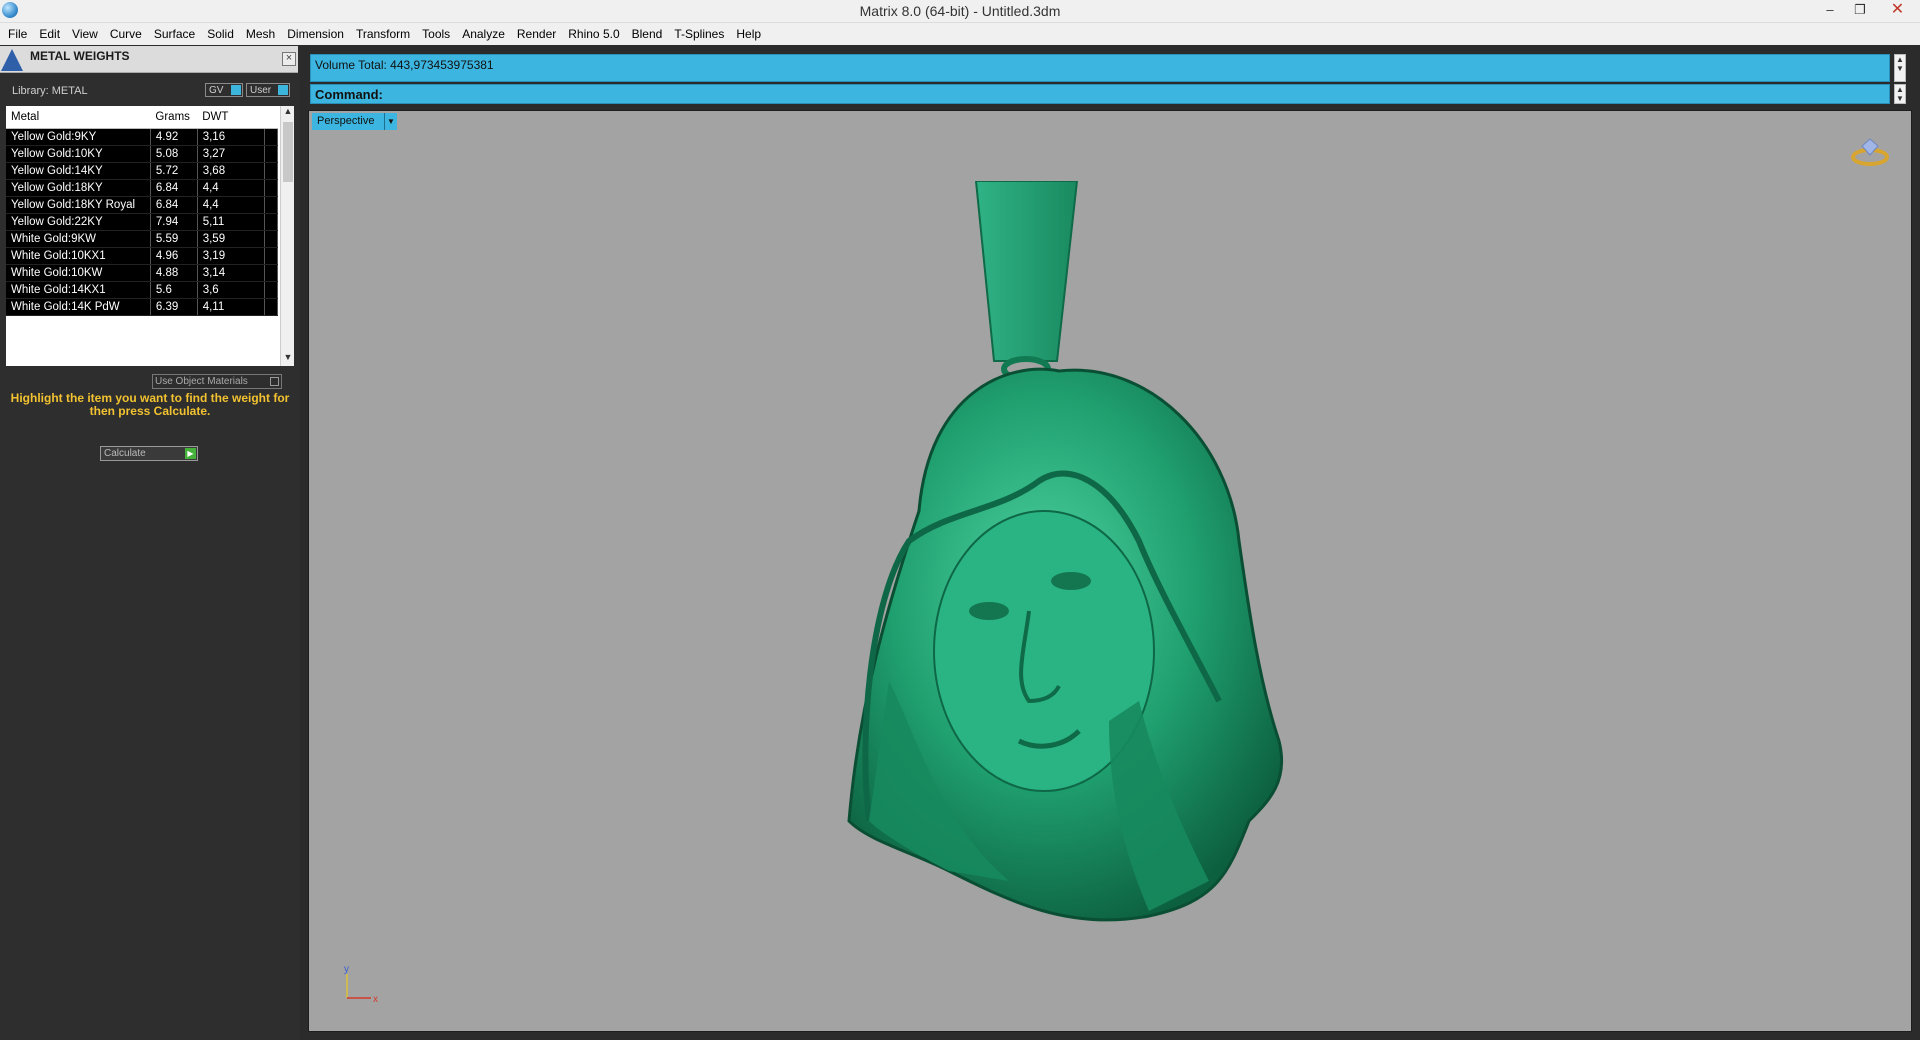 This screenshot has width=1920, height=1040. What do you see at coordinates (375, 999) in the screenshot?
I see `axis-x-label: x` at bounding box center [375, 999].